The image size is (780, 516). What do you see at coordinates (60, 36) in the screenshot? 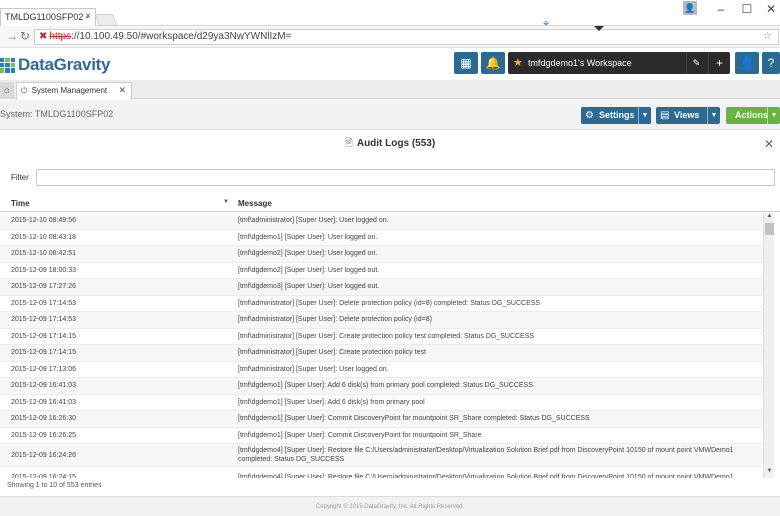
I see `url-scheme: https` at bounding box center [60, 36].